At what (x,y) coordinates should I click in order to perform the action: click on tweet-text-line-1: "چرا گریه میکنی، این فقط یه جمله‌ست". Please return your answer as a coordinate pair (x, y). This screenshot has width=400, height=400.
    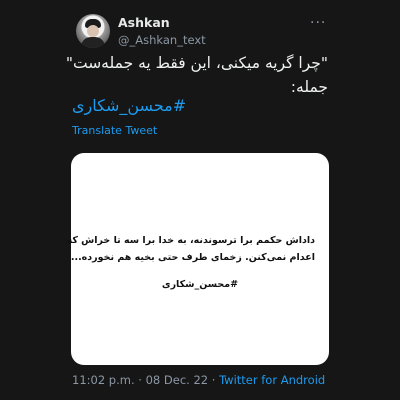
    Looking at the image, I should click on (196, 63).